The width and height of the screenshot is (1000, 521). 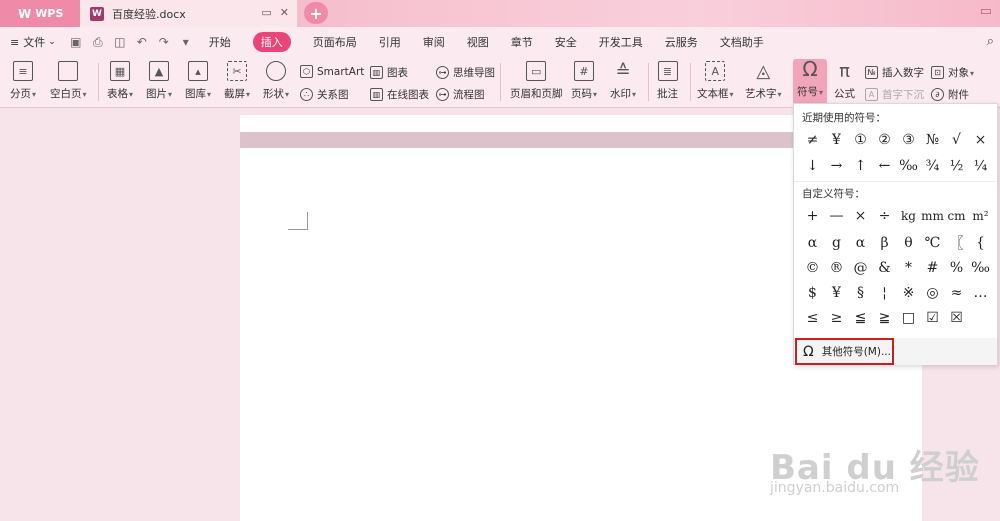 I want to click on page-break-button: ≡ 分页, so click(x=23, y=81).